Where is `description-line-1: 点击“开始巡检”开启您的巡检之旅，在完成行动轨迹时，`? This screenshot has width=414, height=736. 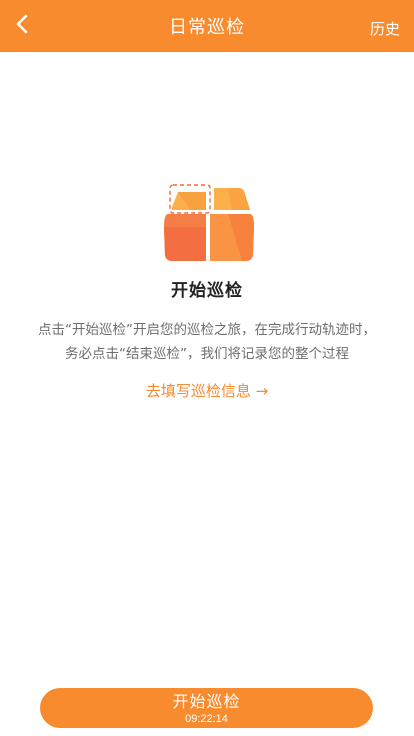
description-line-1: 点击“开始巡检”开启您的巡检之旅，在完成行动轨迹时， is located at coordinates (207, 330).